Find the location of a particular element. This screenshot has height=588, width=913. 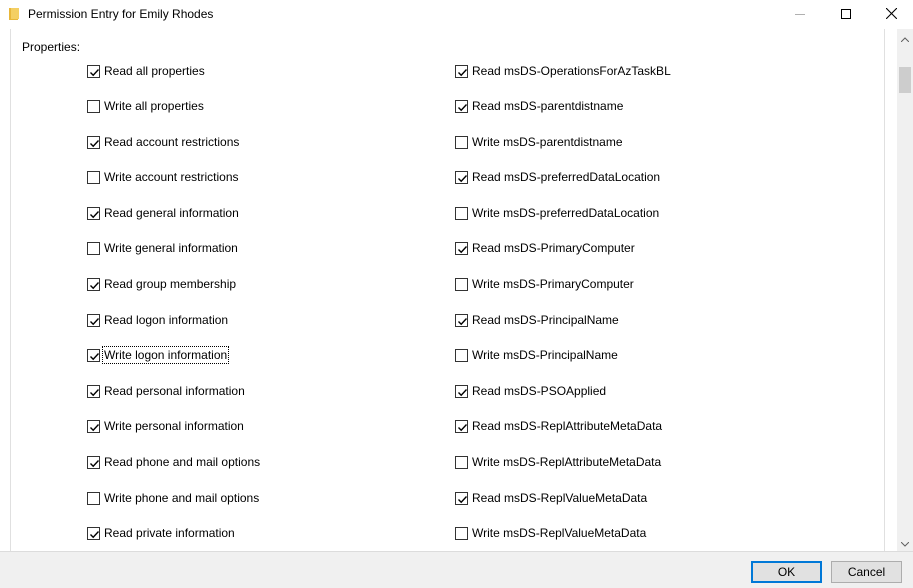

permission-row: Write personal information is located at coordinates (166, 426).